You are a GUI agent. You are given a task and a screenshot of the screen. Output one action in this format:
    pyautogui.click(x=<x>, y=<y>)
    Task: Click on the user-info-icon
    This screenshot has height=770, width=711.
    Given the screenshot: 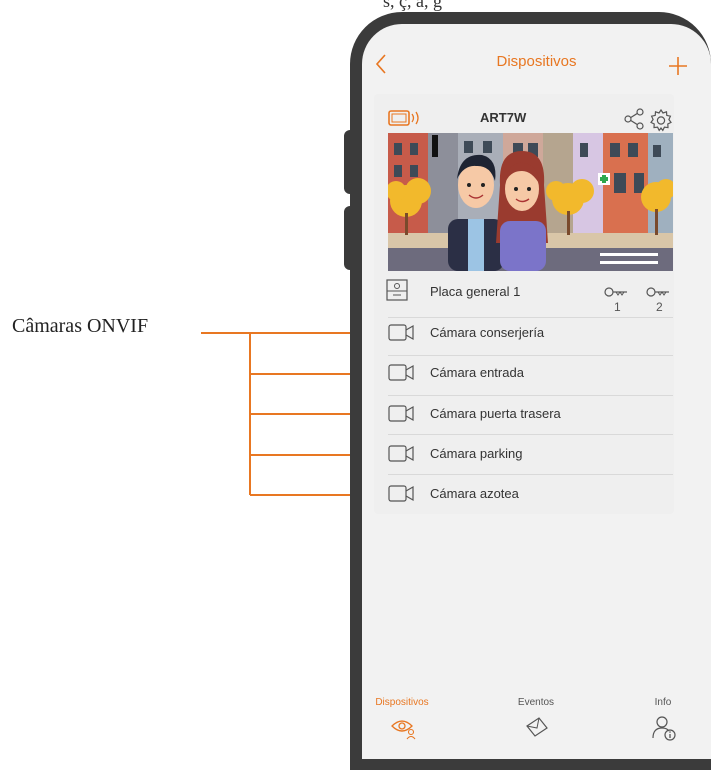 What is the action you would take?
    pyautogui.click(x=664, y=728)
    